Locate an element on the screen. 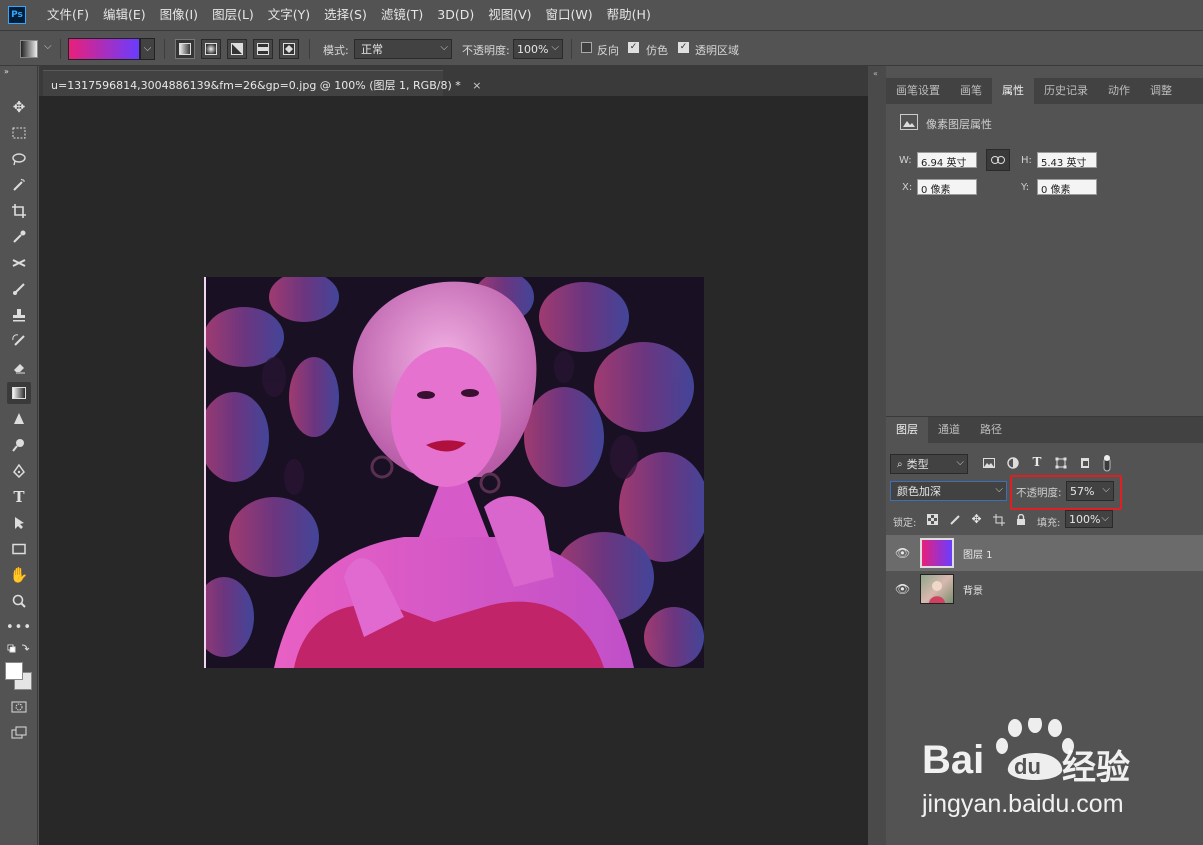  marquee-tool-icon is located at coordinates (19, 133).